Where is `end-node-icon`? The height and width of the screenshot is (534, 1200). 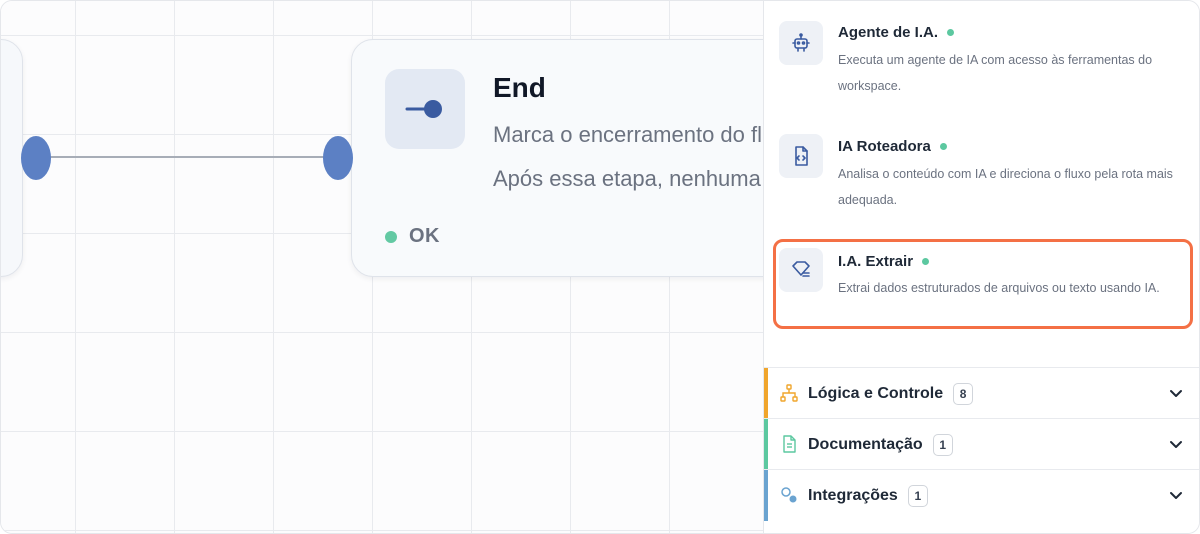
end-node-icon is located at coordinates (425, 109).